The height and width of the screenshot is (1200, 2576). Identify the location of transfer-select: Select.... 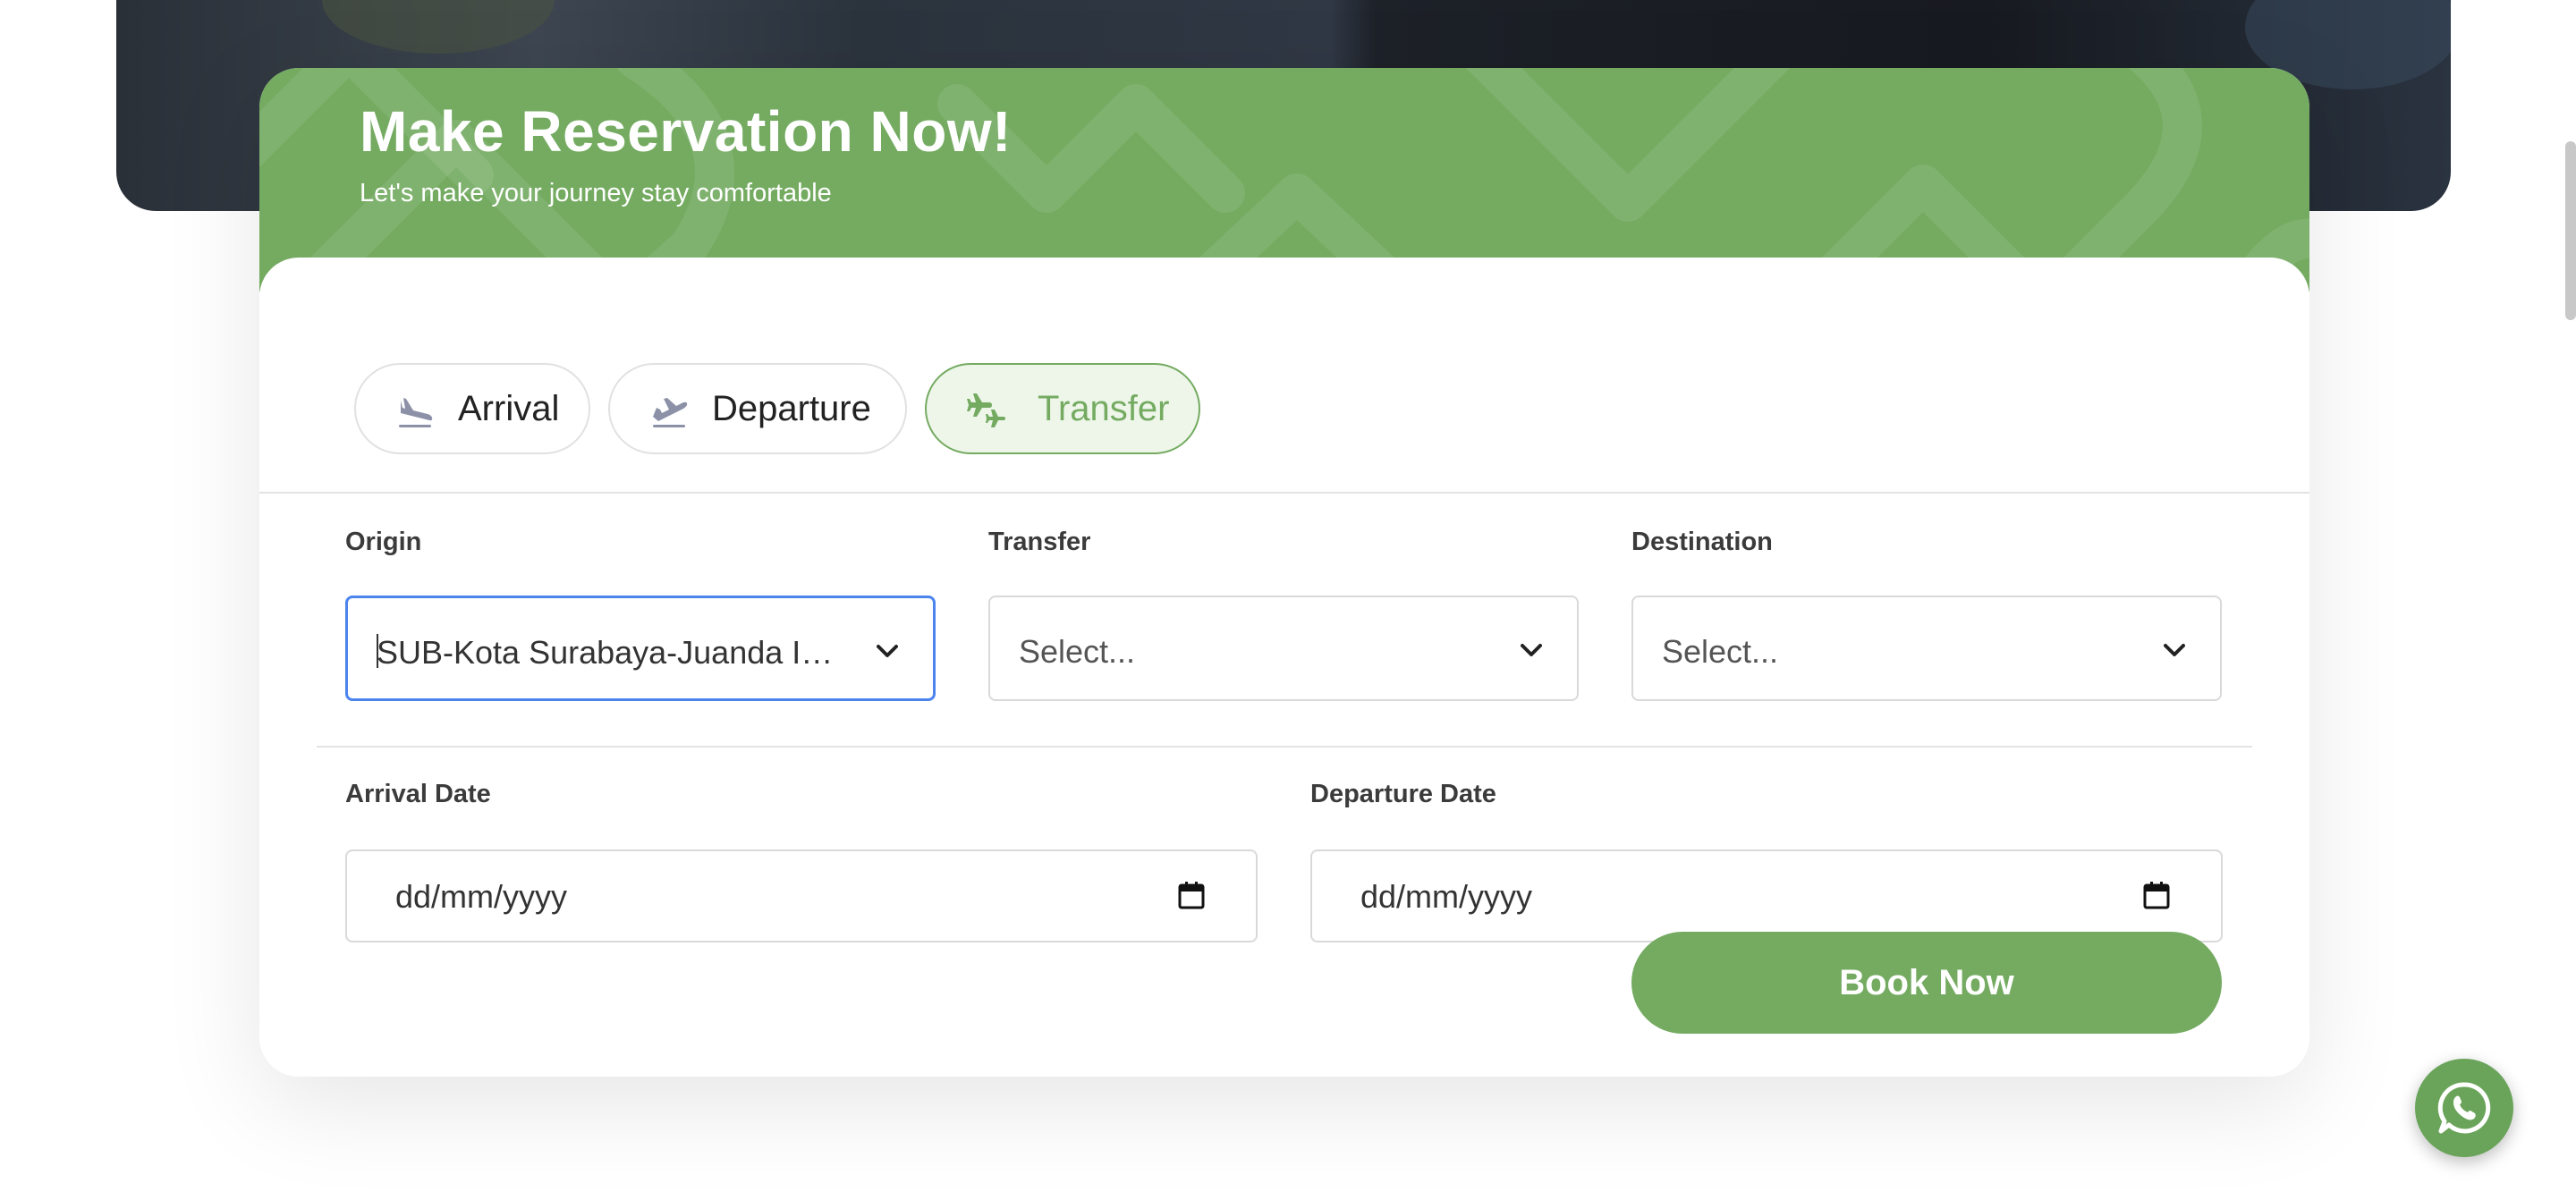
(1283, 649).